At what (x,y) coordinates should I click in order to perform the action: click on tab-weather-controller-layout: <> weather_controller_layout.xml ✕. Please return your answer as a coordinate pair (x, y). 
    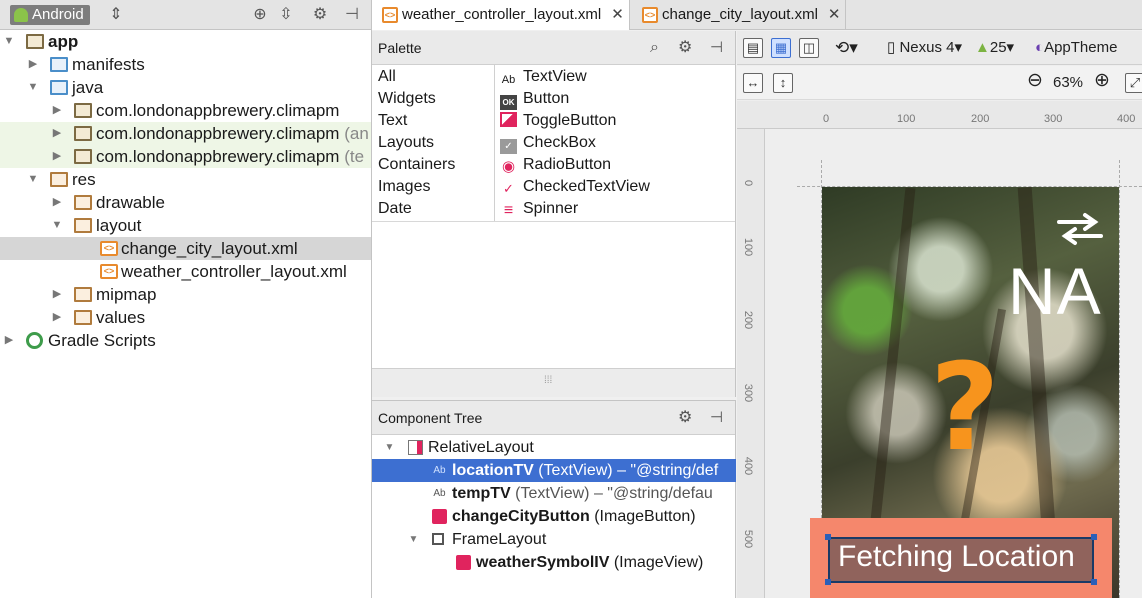
    Looking at the image, I should click on (501, 15).